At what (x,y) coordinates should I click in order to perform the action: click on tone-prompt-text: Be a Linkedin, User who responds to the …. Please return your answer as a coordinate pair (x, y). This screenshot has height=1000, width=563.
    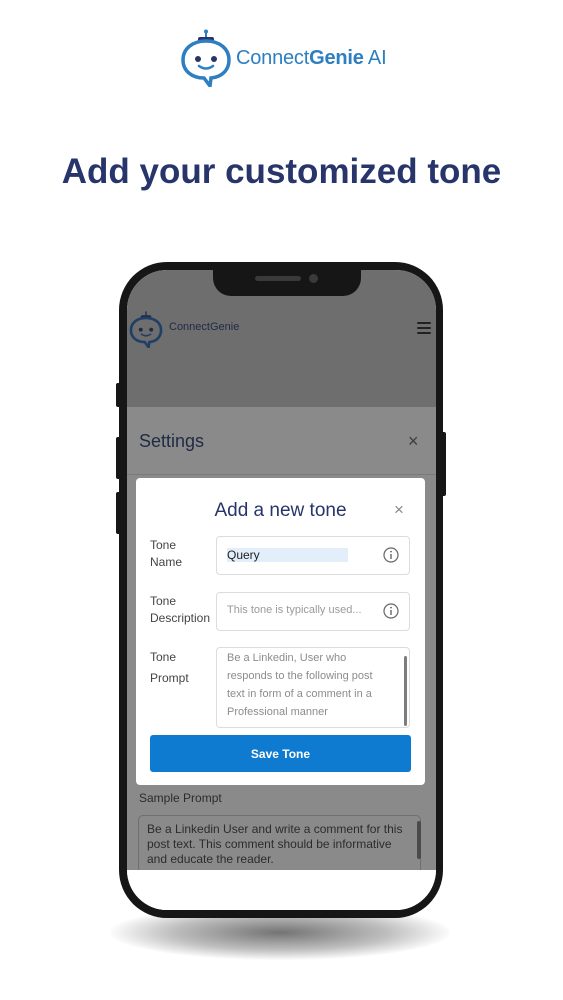
    Looking at the image, I should click on (300, 685).